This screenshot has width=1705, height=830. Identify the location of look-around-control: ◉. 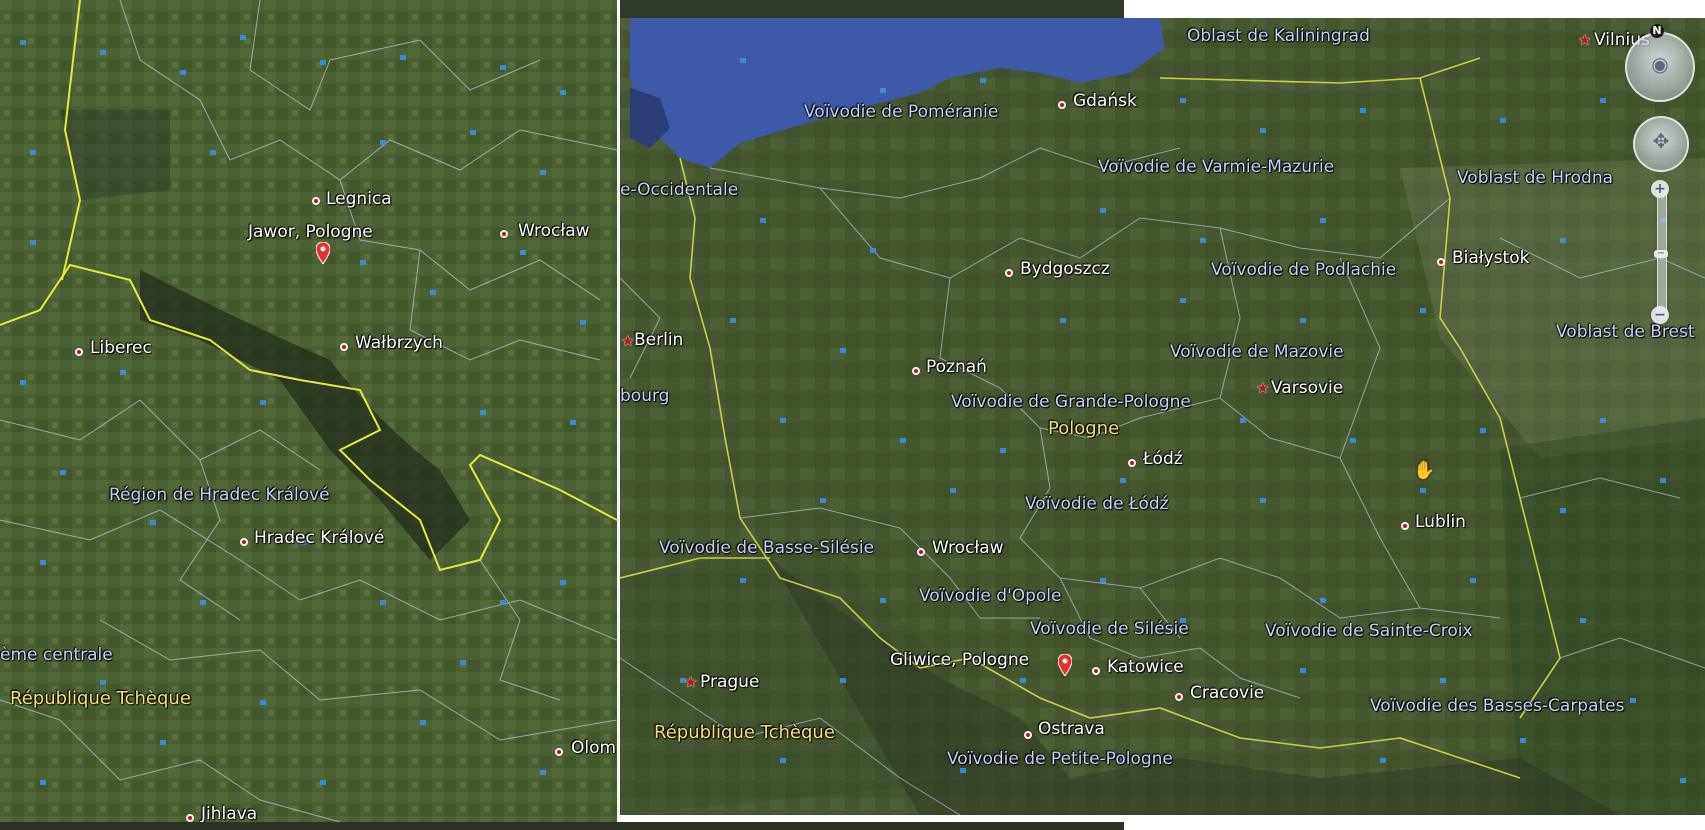
(1660, 67).